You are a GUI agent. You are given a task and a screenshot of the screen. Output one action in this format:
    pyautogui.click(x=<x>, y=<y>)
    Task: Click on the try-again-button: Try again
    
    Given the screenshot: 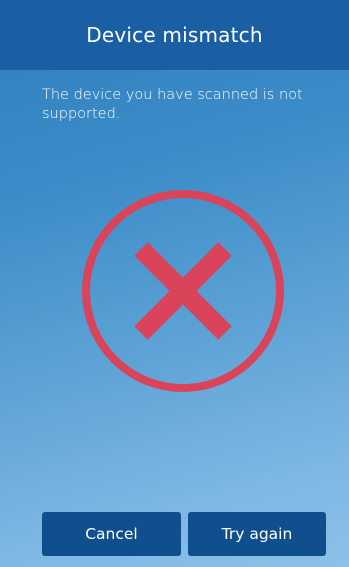 What is the action you would take?
    pyautogui.click(x=257, y=534)
    